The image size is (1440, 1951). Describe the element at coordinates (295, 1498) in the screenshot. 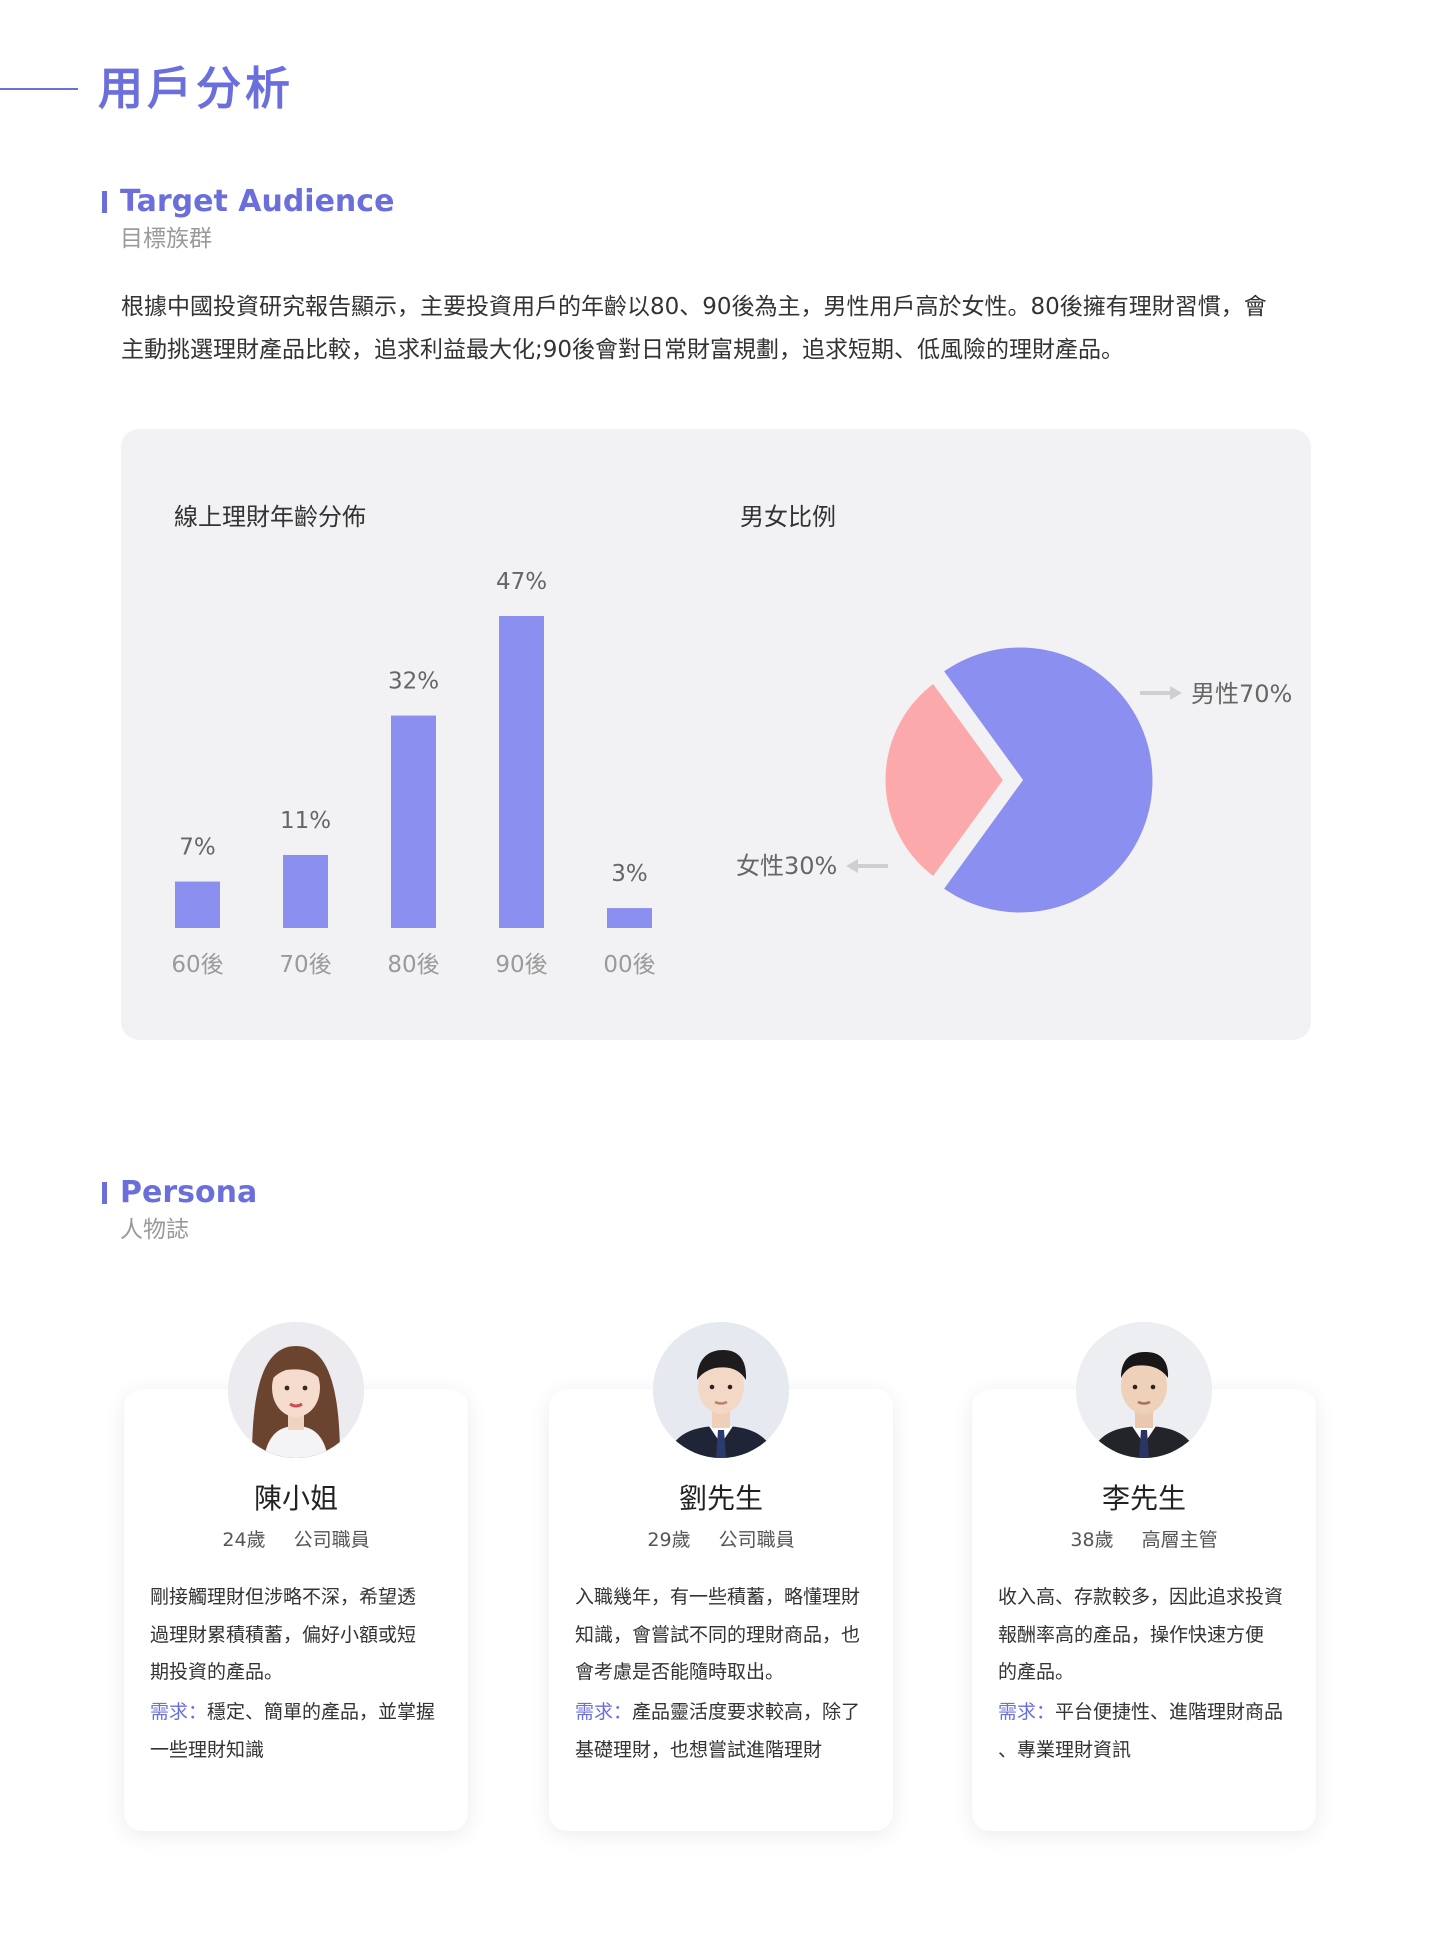

I see `persona-name: 陳小姐` at that location.